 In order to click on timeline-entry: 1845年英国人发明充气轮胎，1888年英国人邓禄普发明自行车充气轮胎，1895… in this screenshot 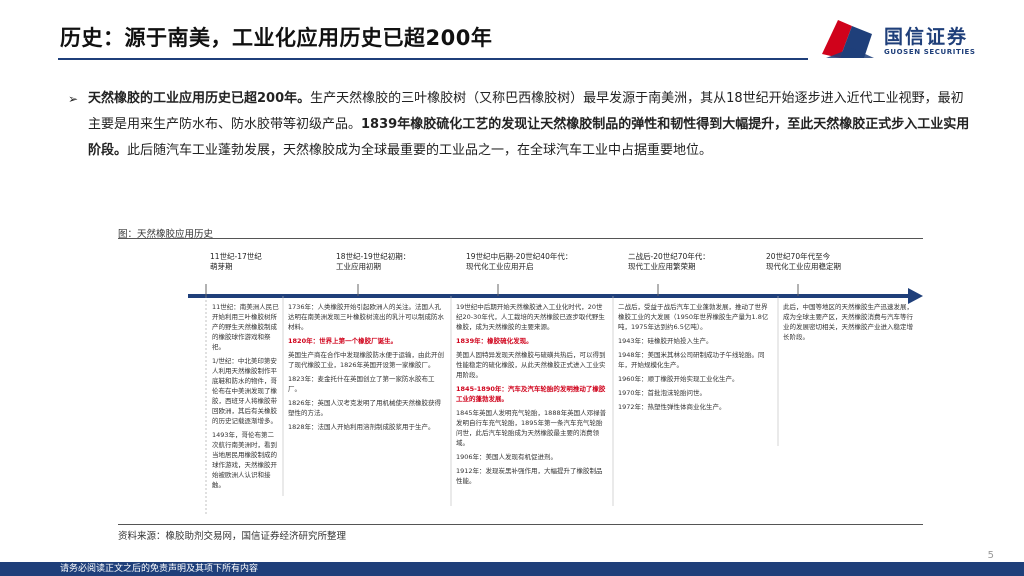, I will do `click(531, 428)`.